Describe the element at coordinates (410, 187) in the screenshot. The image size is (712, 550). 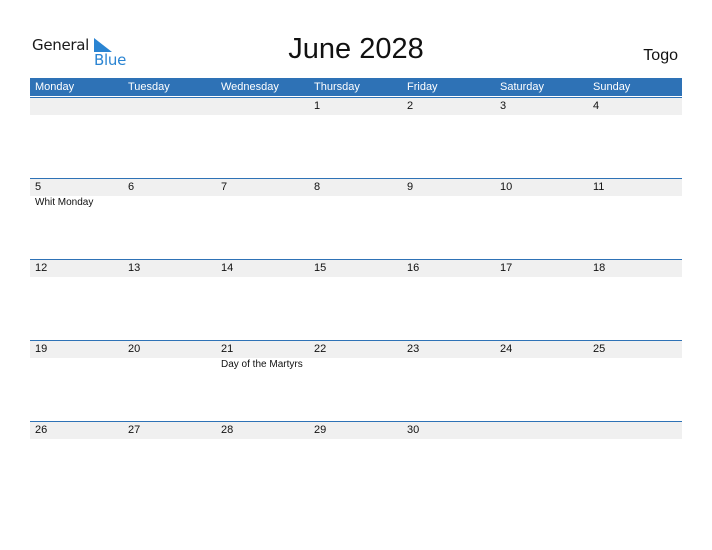
I see `day-number: 9` at that location.